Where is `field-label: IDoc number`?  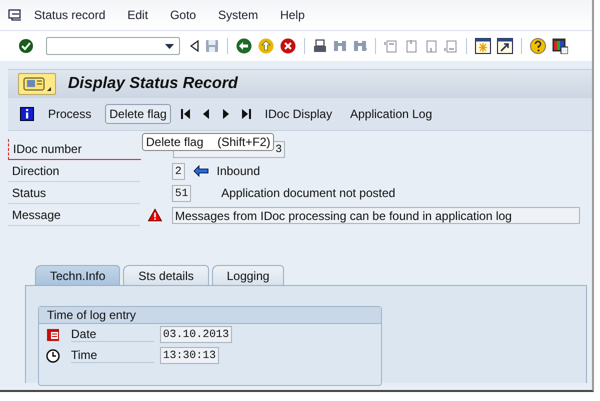
field-label: IDoc number is located at coordinates (74, 149).